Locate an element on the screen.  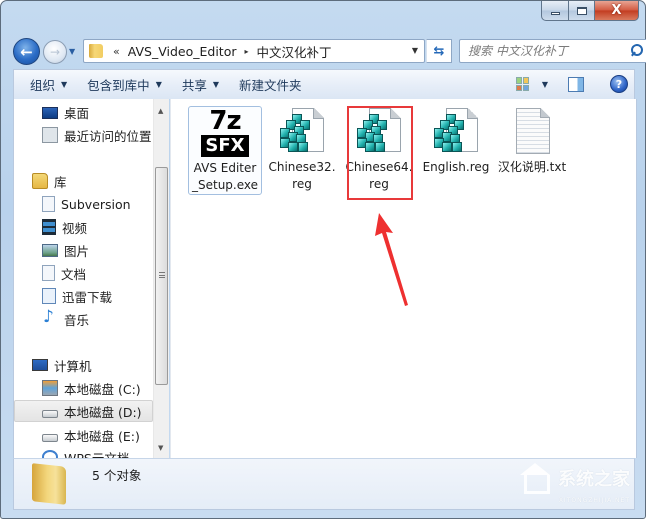
file-item-avs-editer-setup: 7z SFX AVS Editer_Setup.exe is located at coordinates (225, 150).